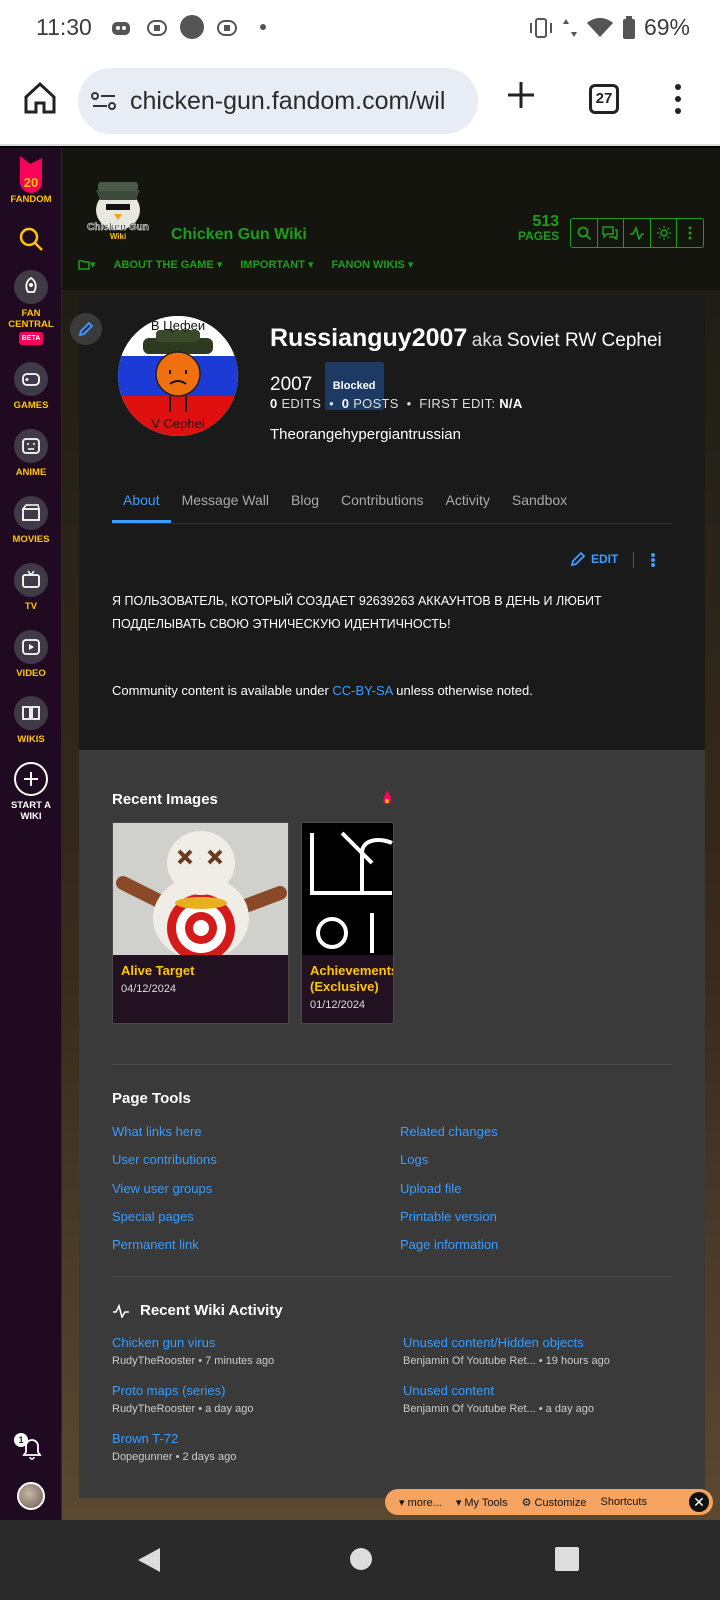 The image size is (720, 1600). Describe the element at coordinates (690, 233) in the screenshot. I see `wiki-more-button` at that location.